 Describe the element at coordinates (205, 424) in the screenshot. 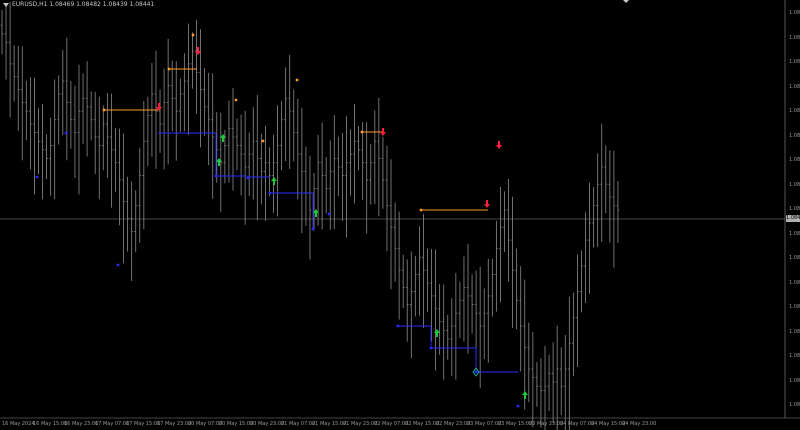

I see `time-tick-label: 20 May 07:00` at that location.